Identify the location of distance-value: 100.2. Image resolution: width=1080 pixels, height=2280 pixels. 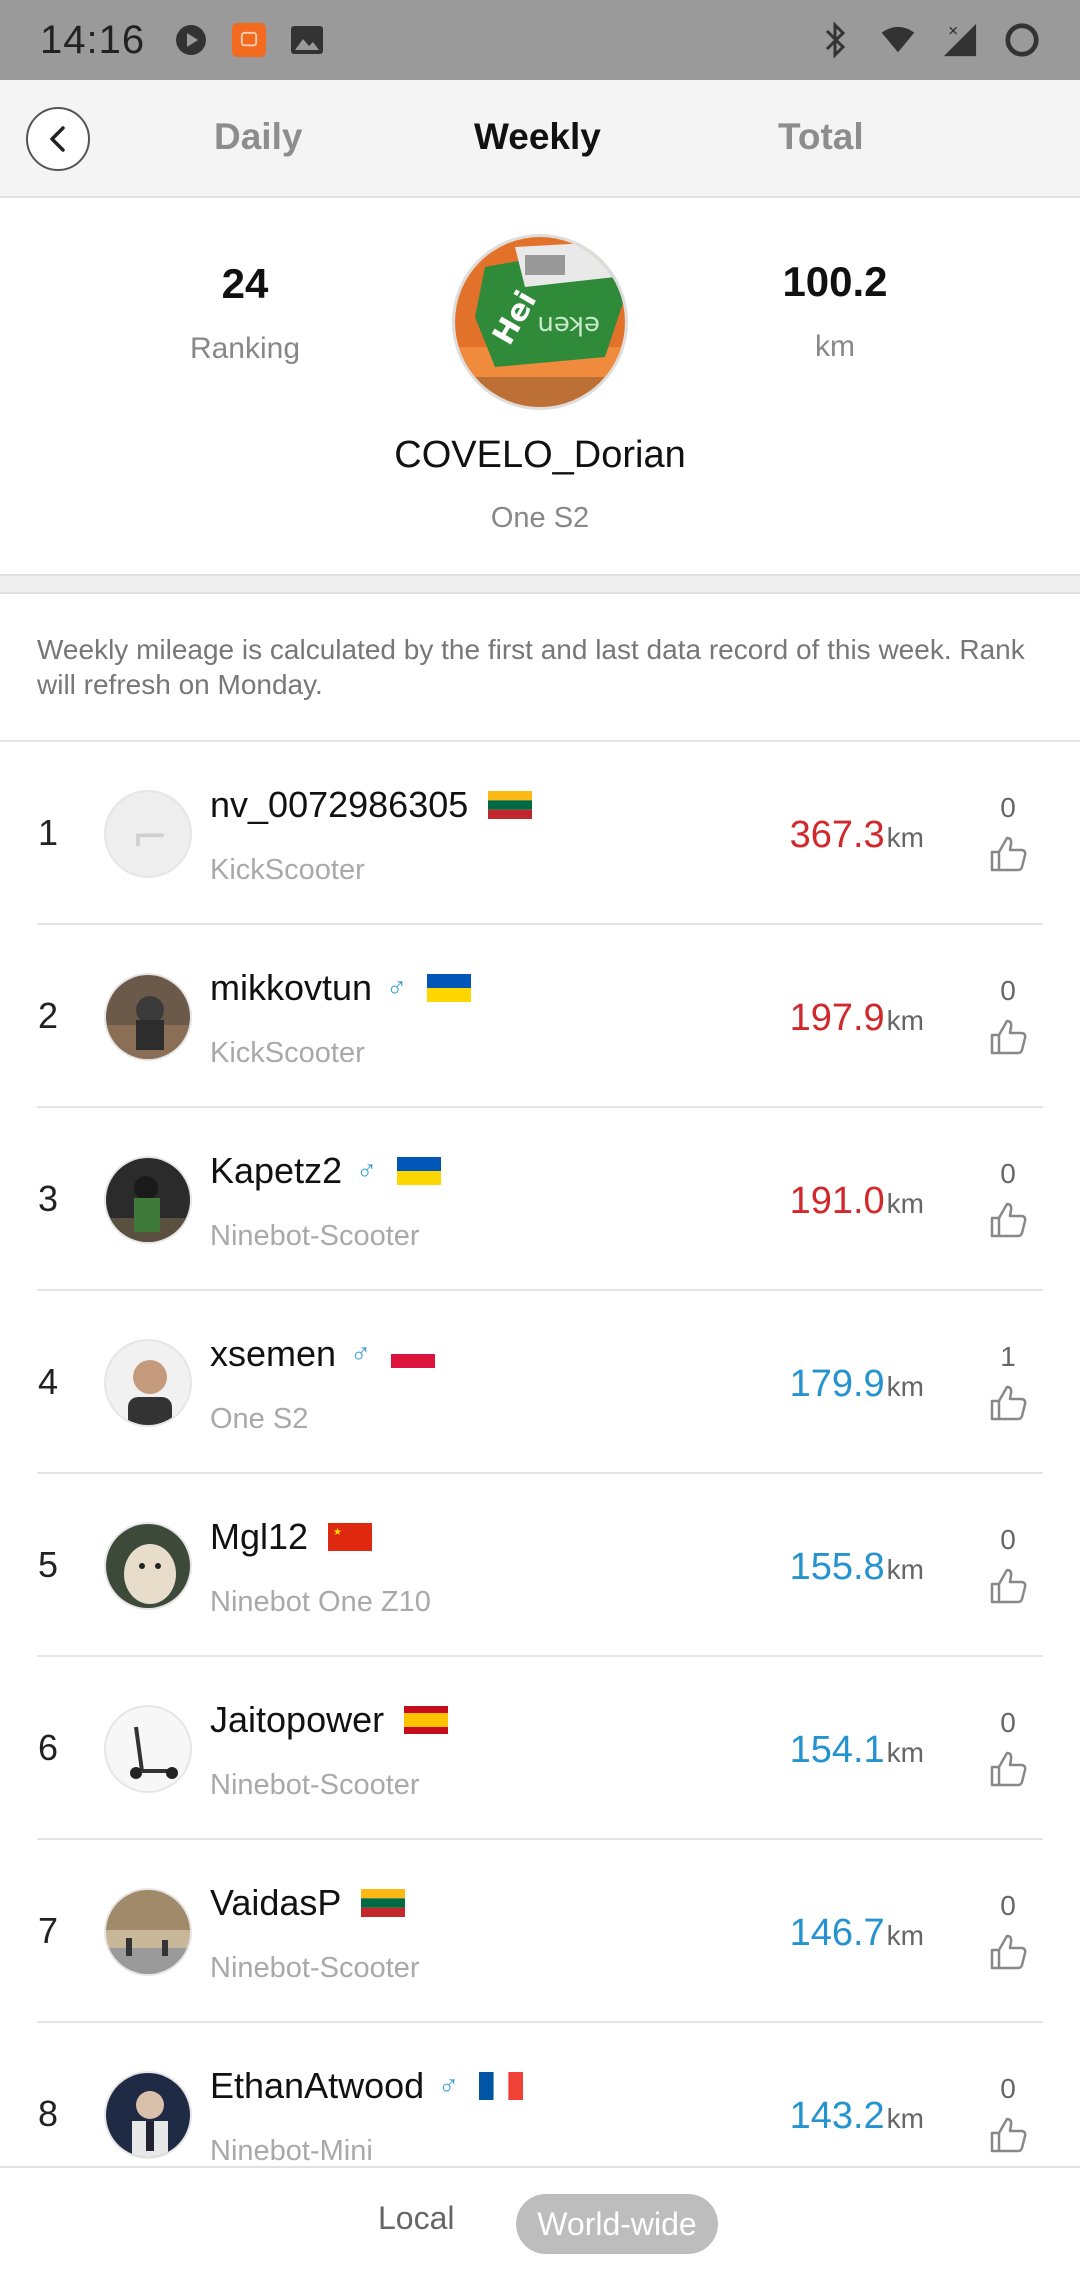
(835, 281).